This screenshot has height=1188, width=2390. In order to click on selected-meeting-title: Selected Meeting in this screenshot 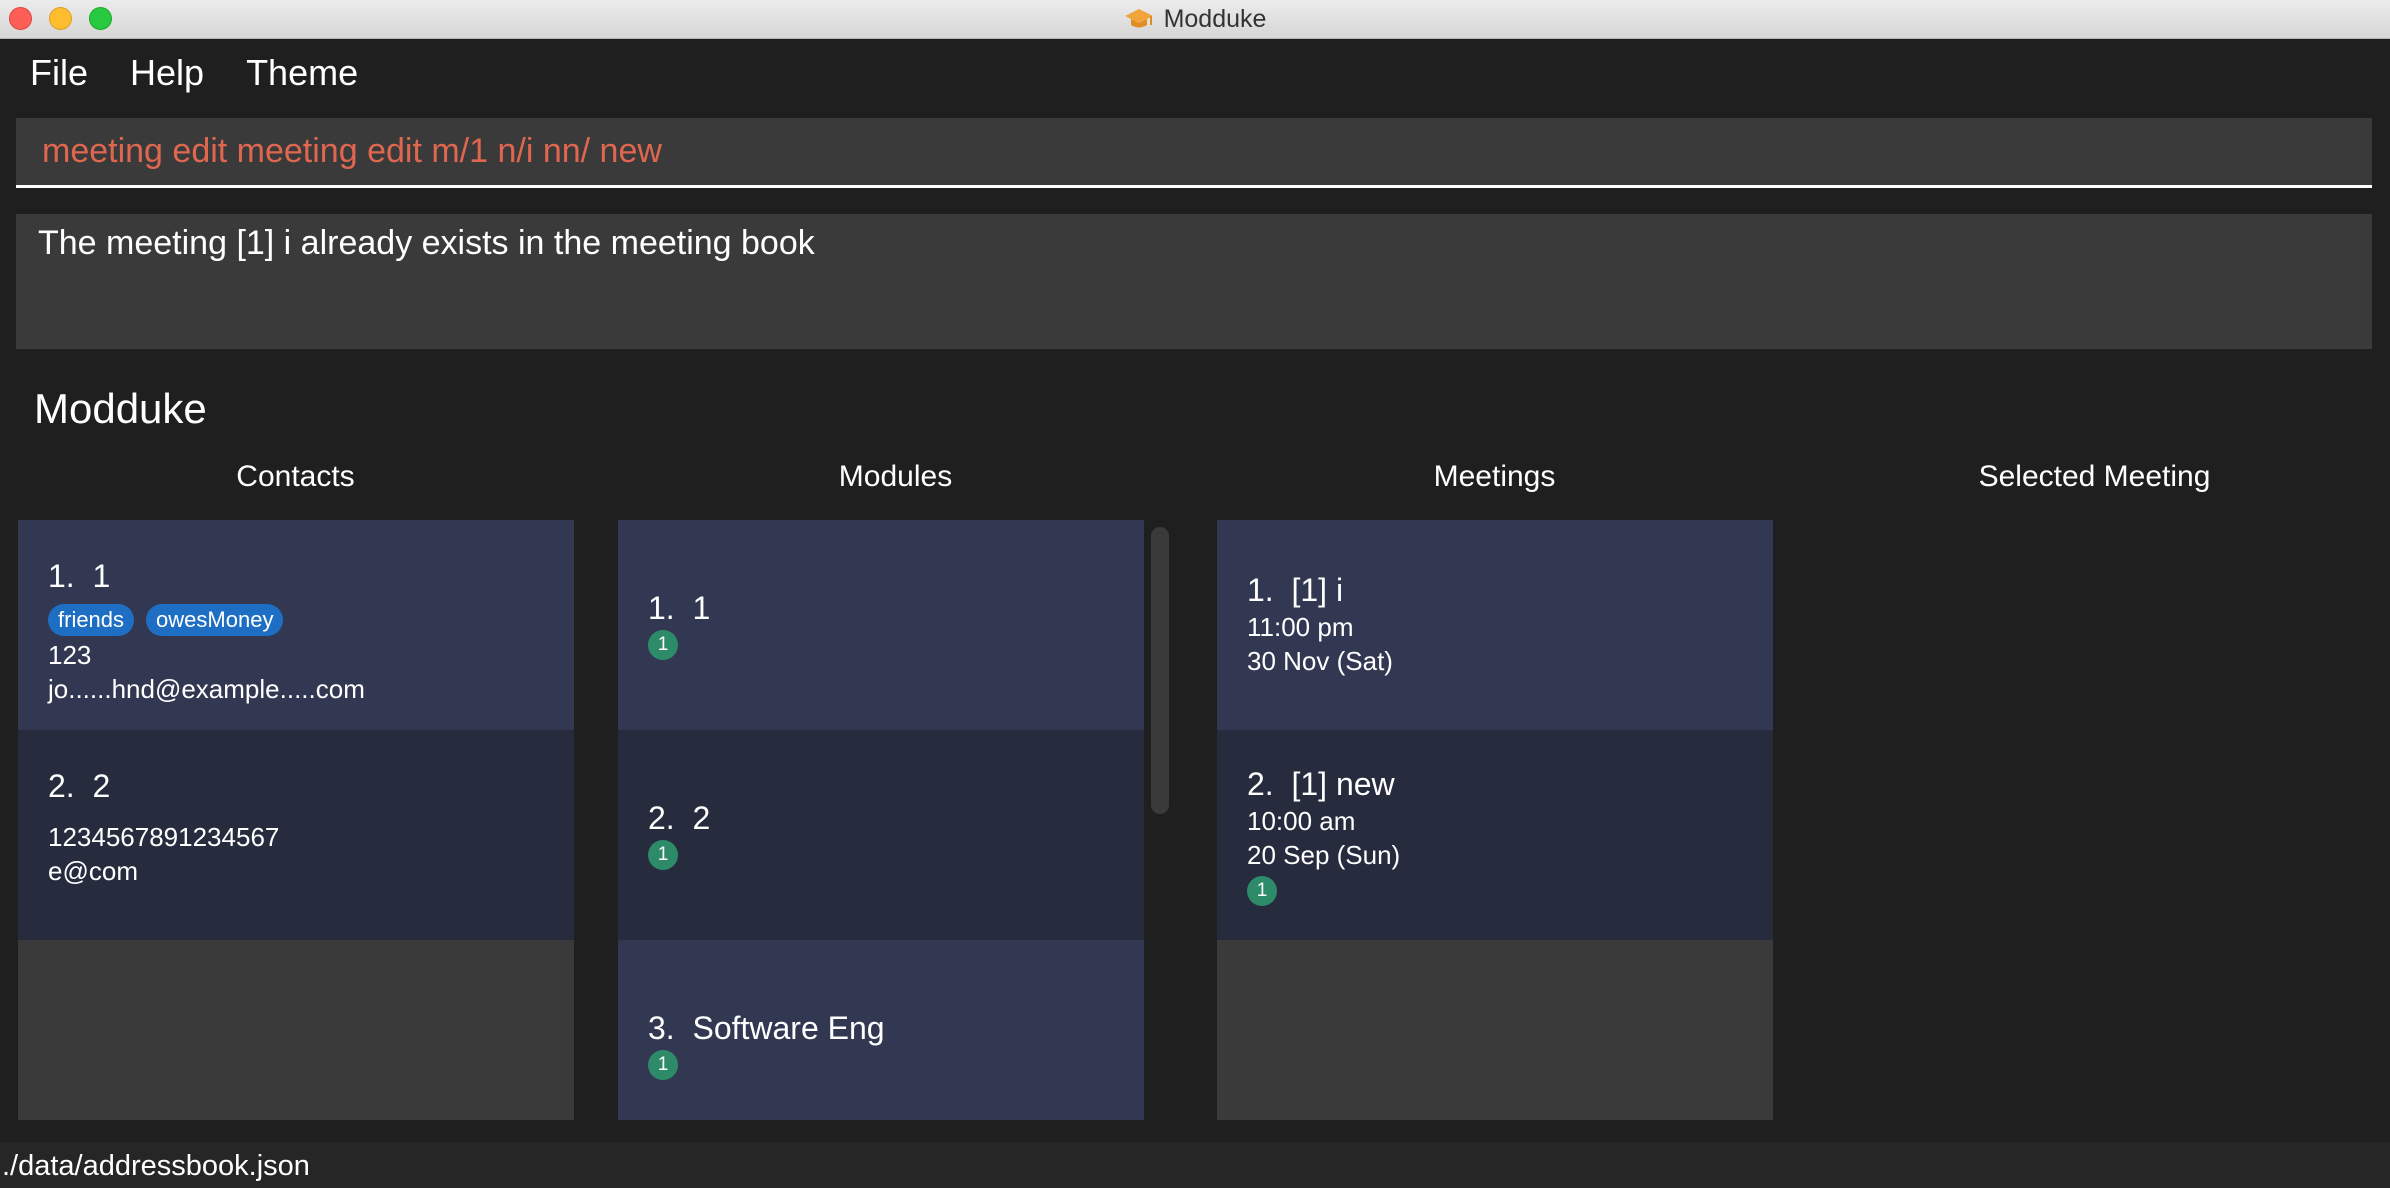, I will do `click(2094, 476)`.